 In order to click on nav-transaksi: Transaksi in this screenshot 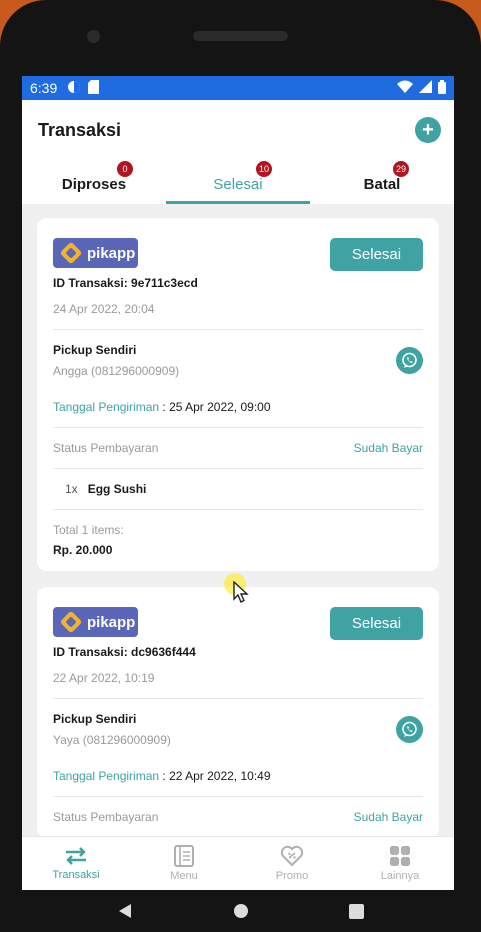, I will do `click(76, 863)`.